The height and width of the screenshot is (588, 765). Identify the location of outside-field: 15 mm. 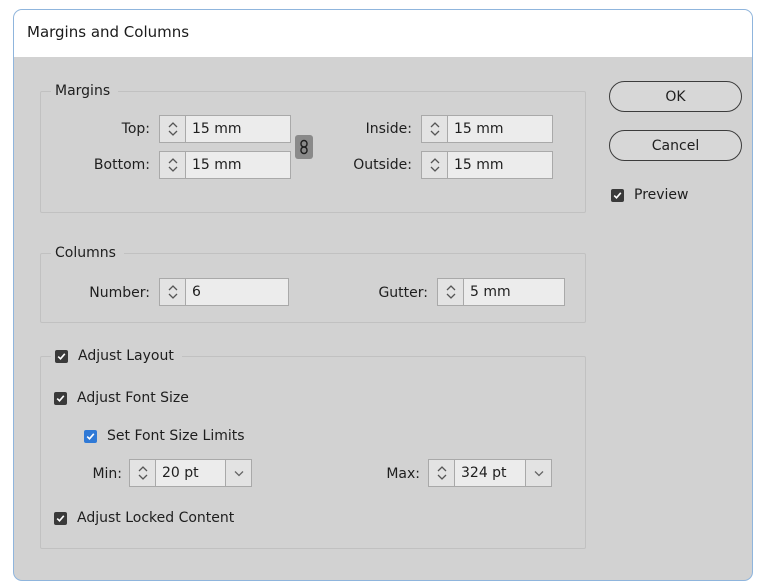
(487, 165).